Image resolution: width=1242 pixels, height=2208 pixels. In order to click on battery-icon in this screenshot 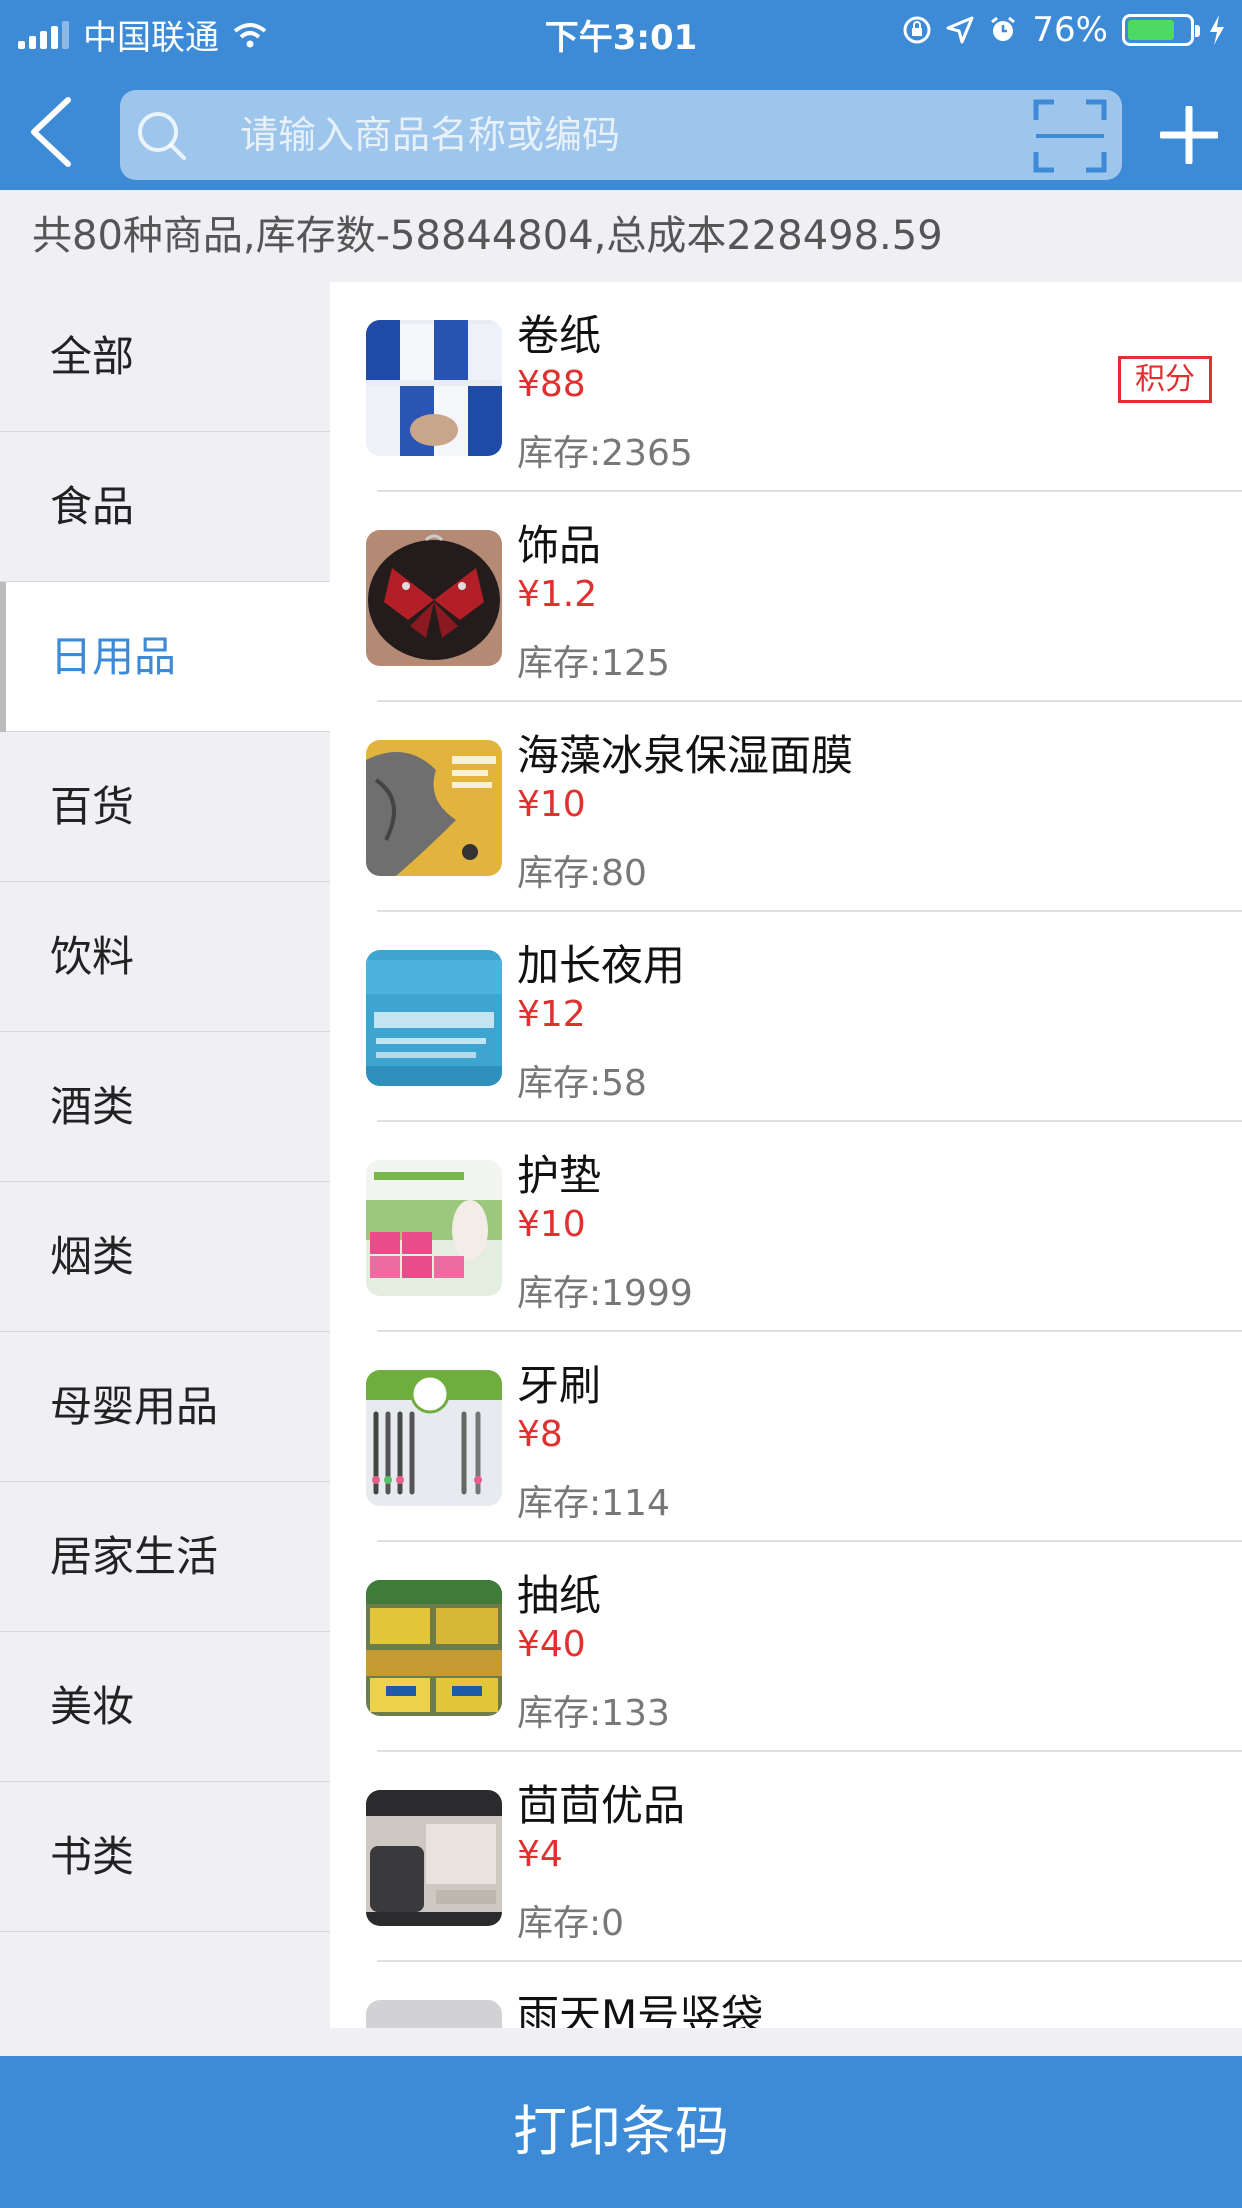, I will do `click(1161, 30)`.